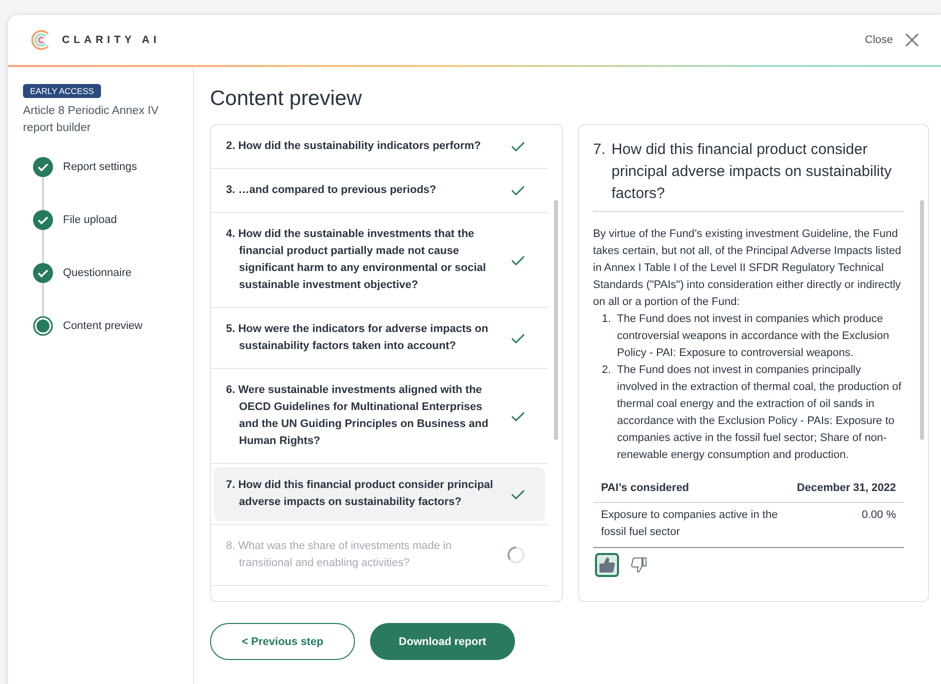 This screenshot has height=684, width=941. Describe the element at coordinates (97, 273) in the screenshot. I see `step-label: Questionnaire` at that location.